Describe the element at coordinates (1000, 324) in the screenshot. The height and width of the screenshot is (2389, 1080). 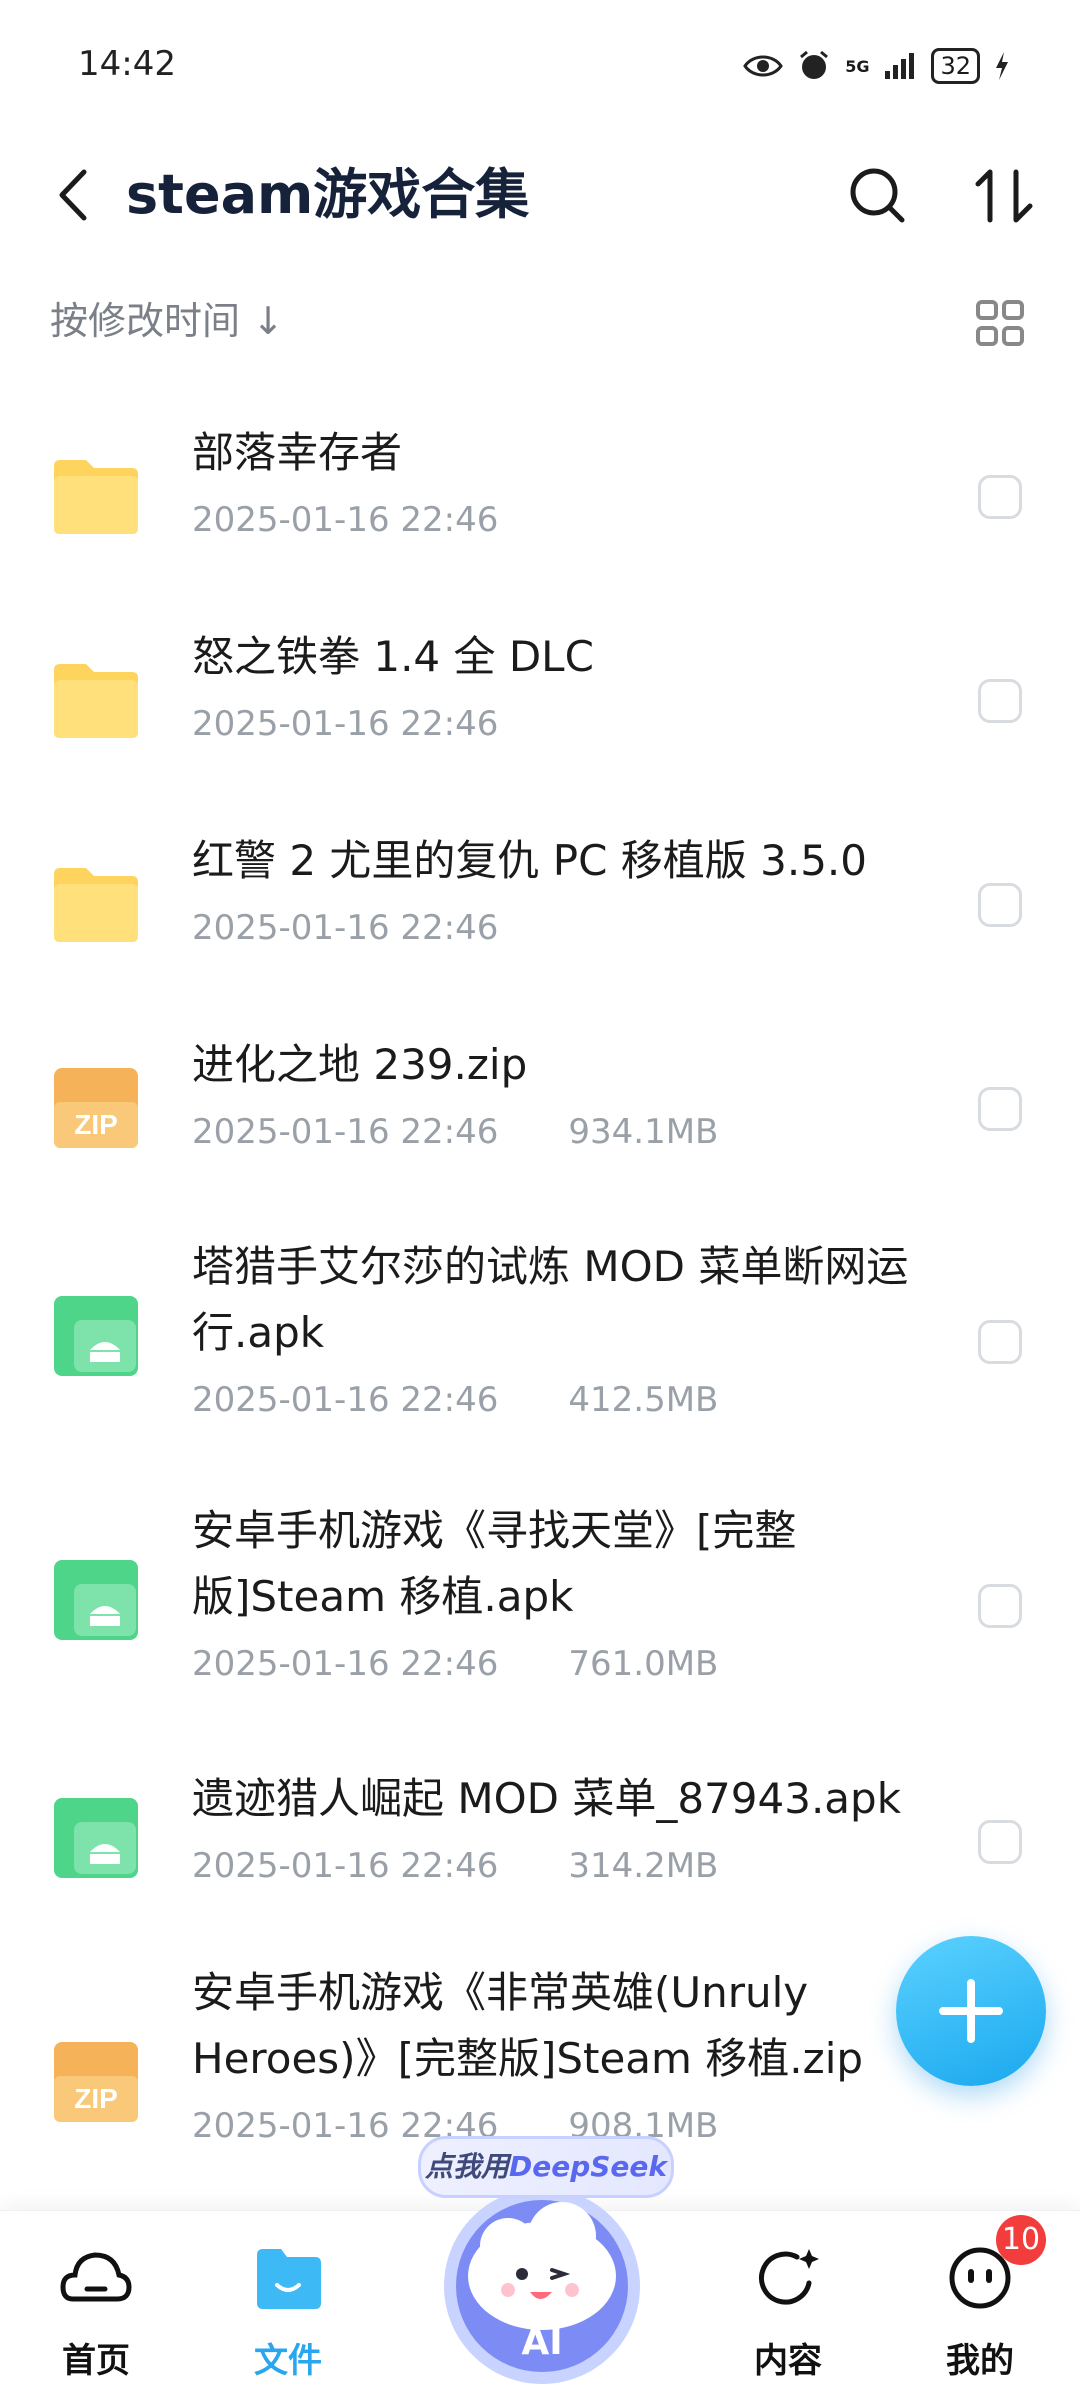
I see `grid-view-icon` at that location.